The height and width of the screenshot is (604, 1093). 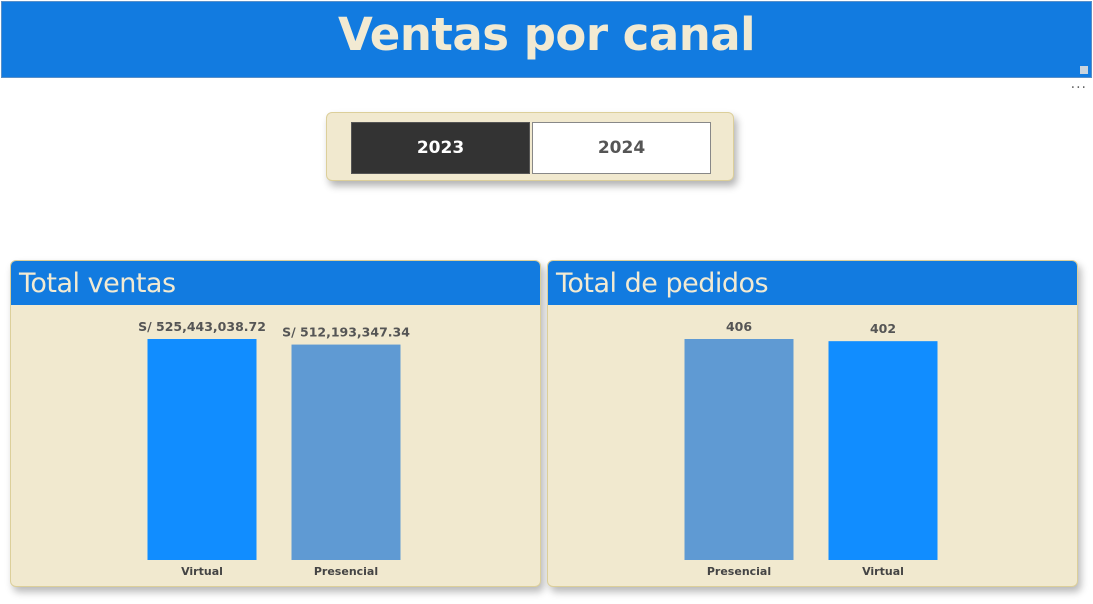 I want to click on data-label: 402, so click(x=883, y=328).